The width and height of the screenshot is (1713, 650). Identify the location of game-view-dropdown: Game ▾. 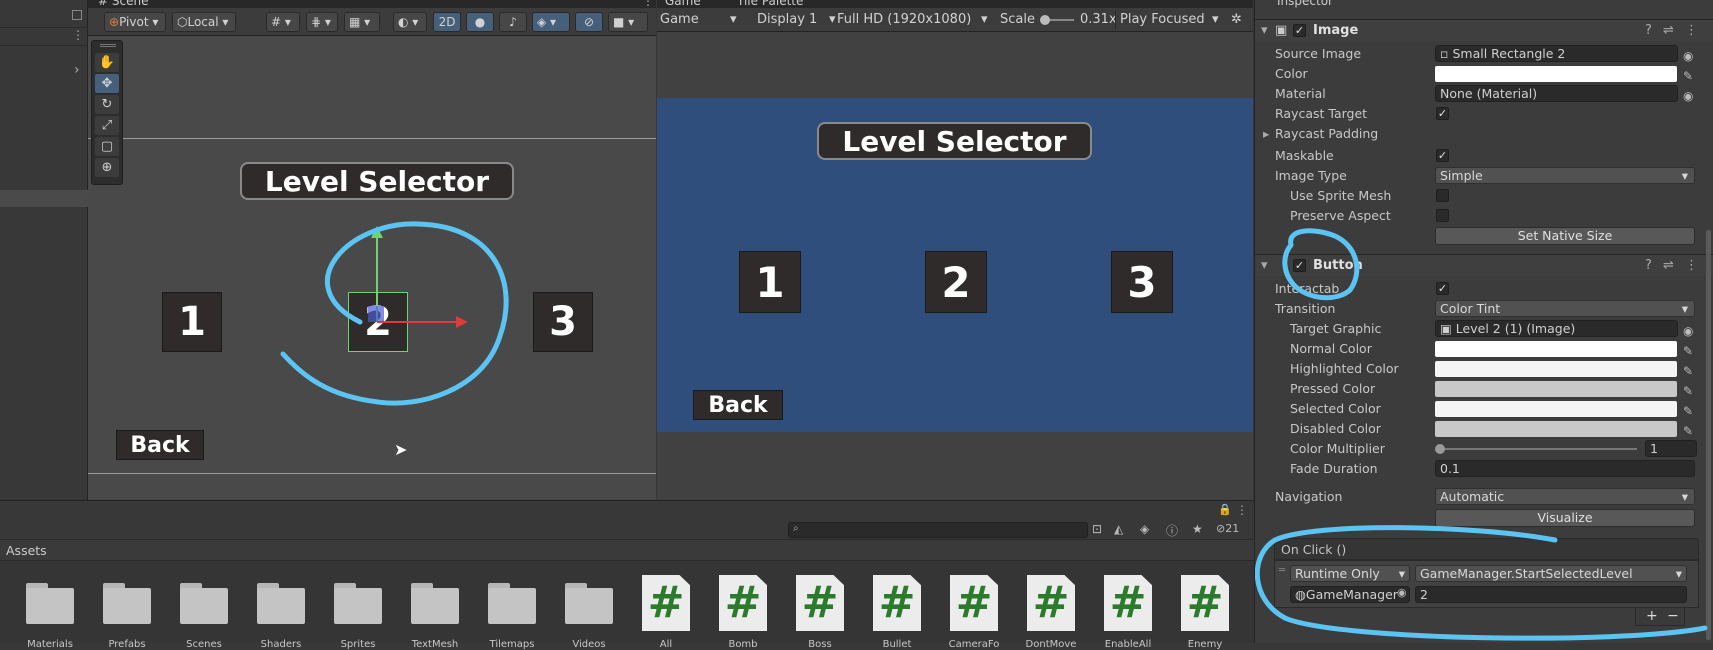
(700, 20).